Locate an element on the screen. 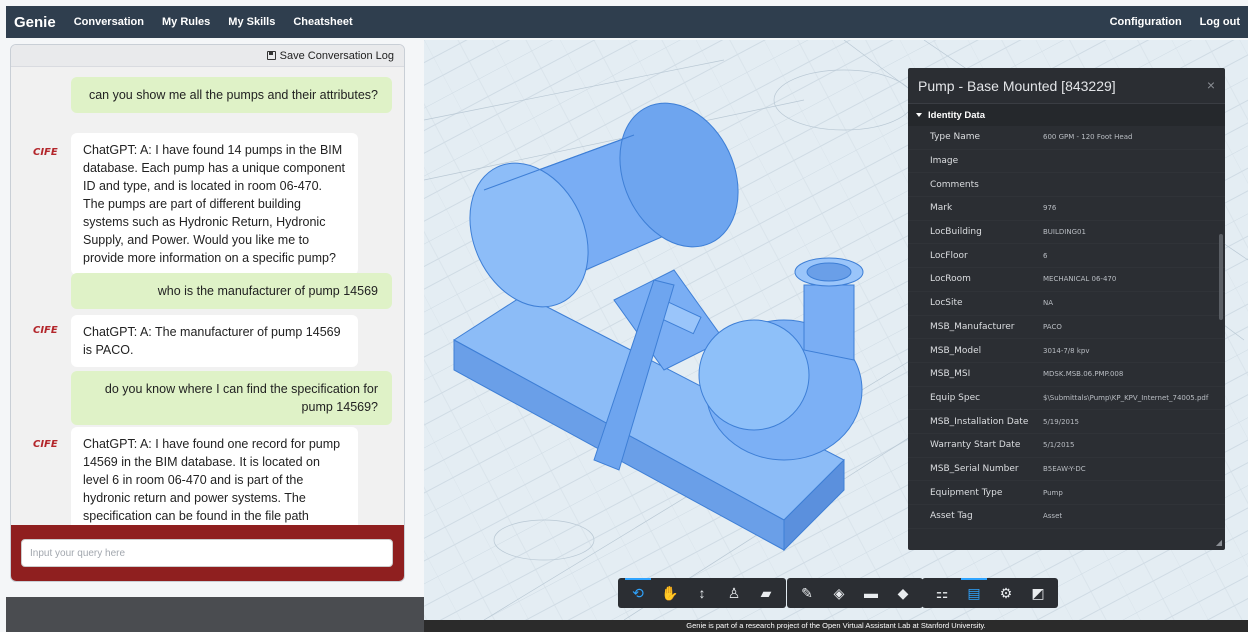 The height and width of the screenshot is (632, 1248). nav-conversation: Conversation is located at coordinates (109, 22).